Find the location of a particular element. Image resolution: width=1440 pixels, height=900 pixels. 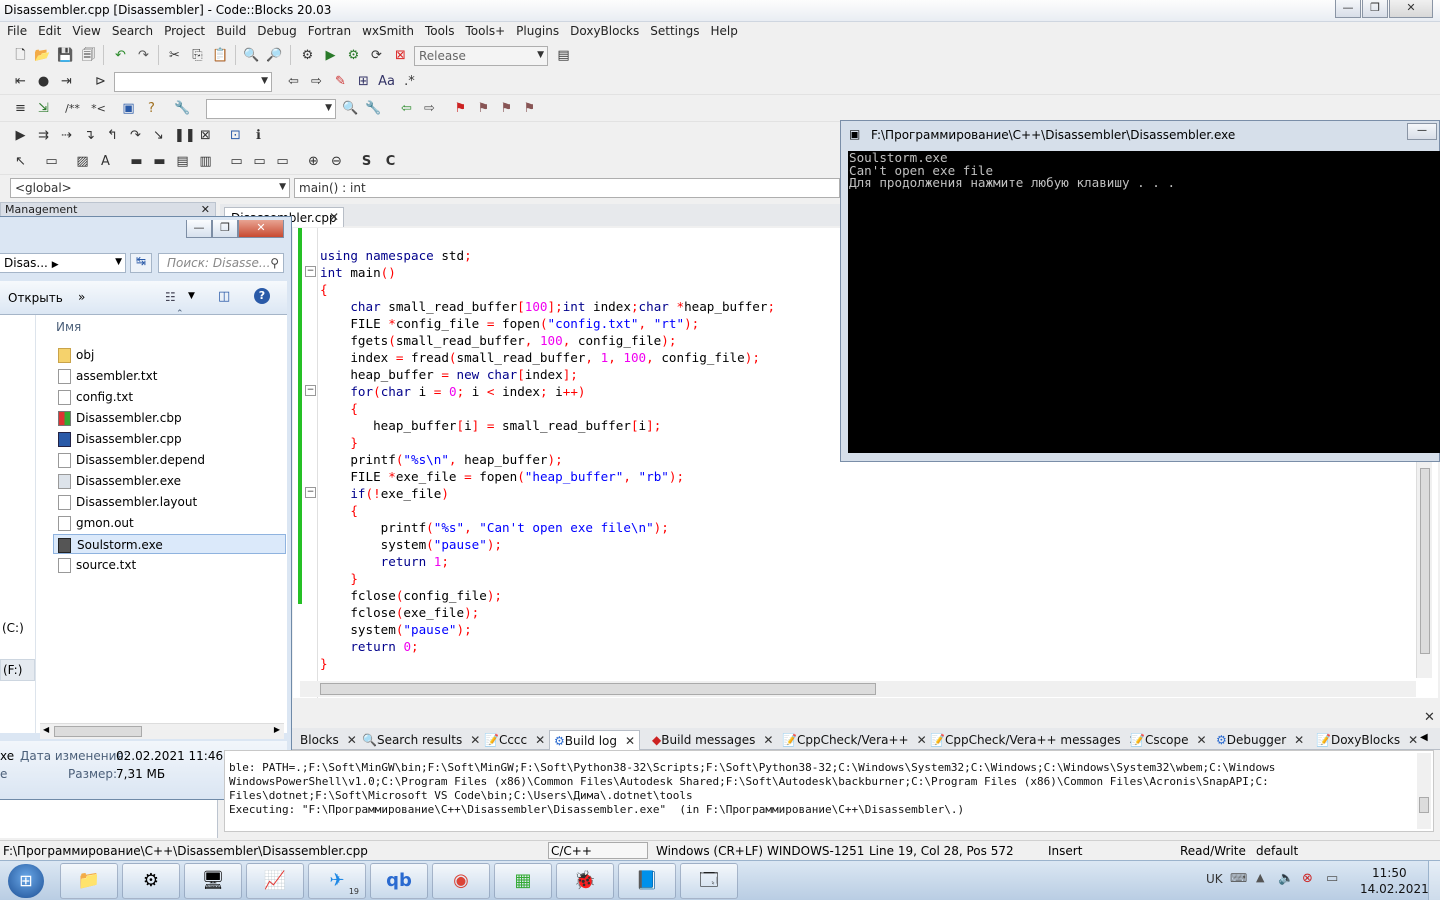

abort-icon: ⊠ is located at coordinates (400, 55).